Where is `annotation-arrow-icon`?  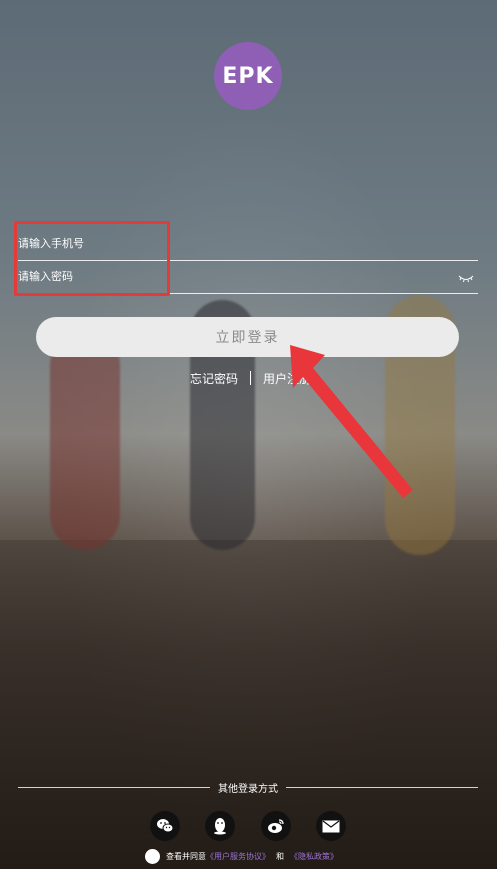 annotation-arrow-icon is located at coordinates (351, 421).